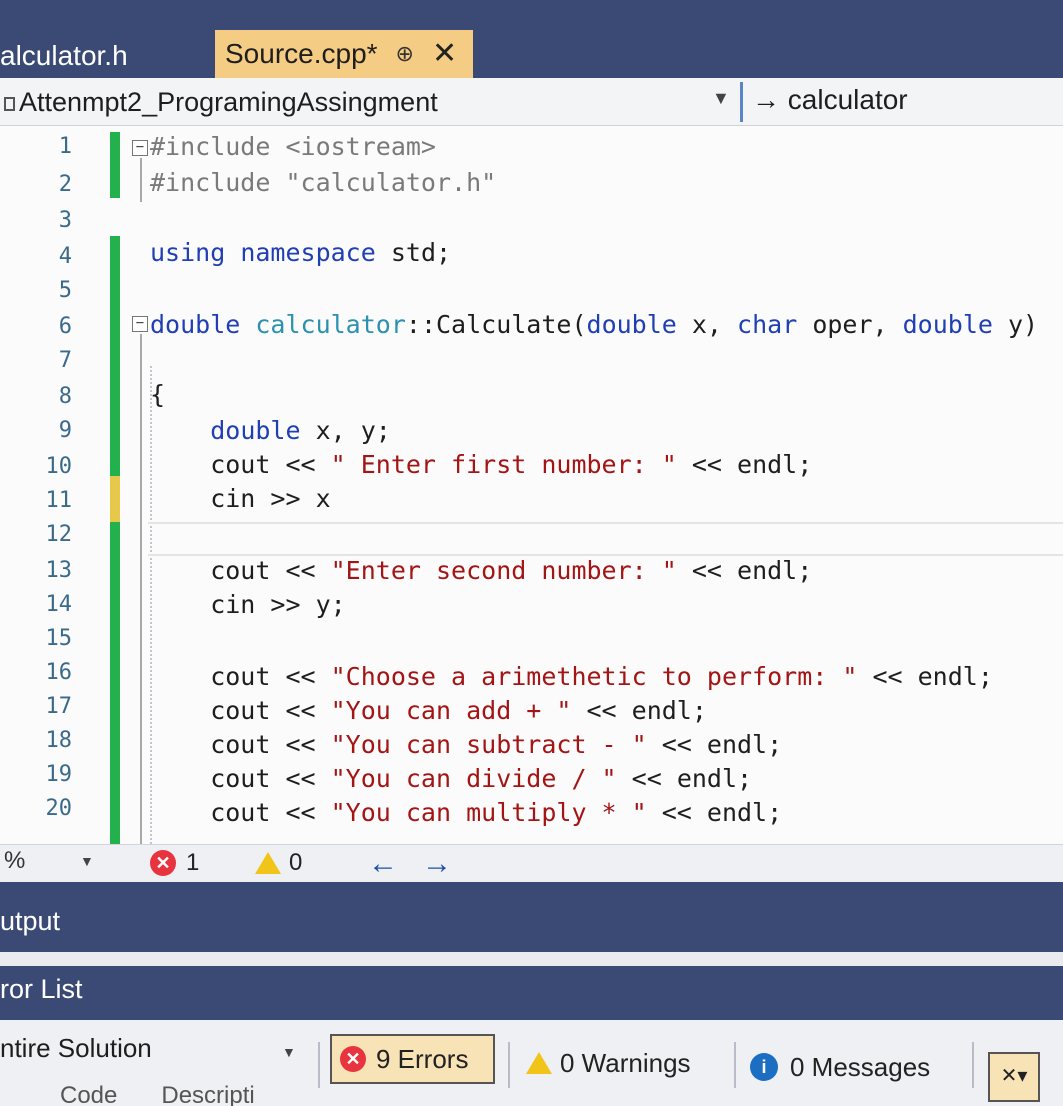 The image size is (1063, 1106). I want to click on line-number: 19, so click(59, 774).